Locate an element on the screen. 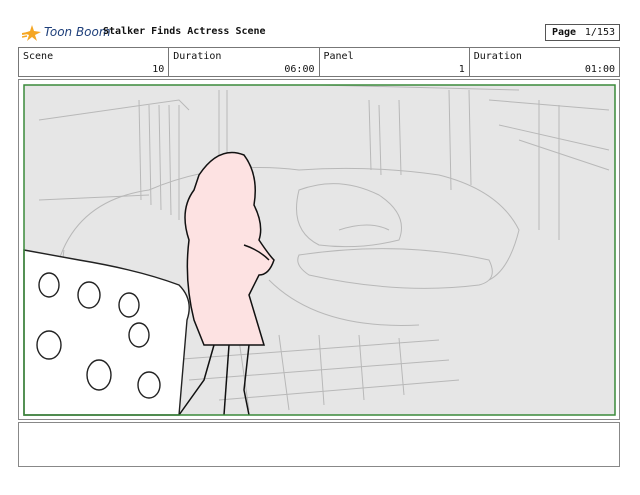 The height and width of the screenshot is (495, 640). panel-duration-label: Duration is located at coordinates (497, 56).